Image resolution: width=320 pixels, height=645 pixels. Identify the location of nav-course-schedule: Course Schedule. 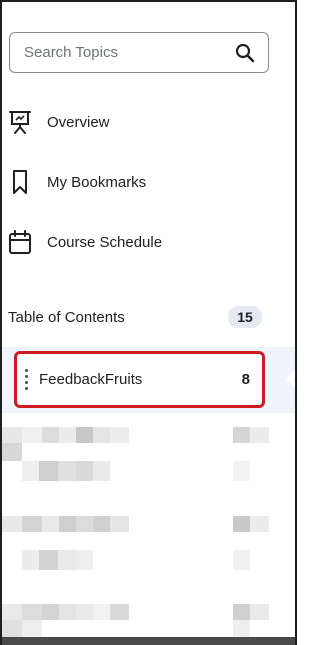
(133, 242).